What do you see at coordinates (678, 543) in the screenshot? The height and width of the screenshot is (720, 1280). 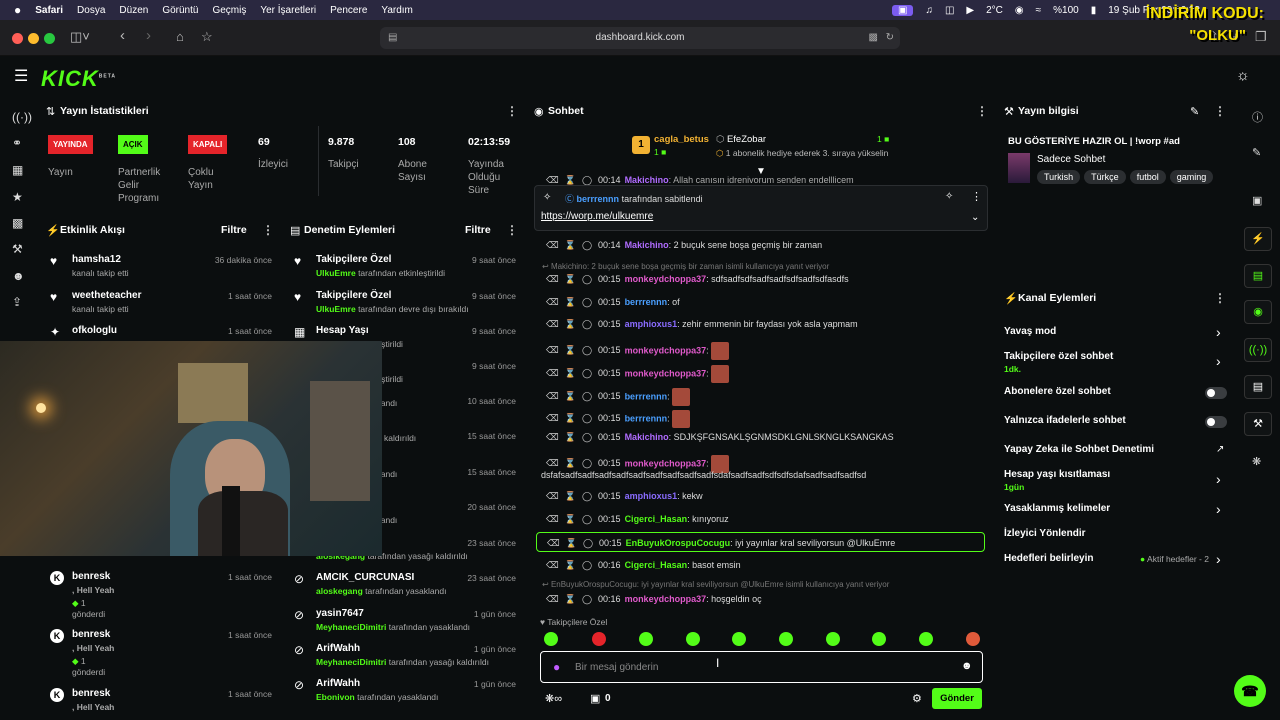 I see `chat-username: EnBuyukOrospuCocugu` at bounding box center [678, 543].